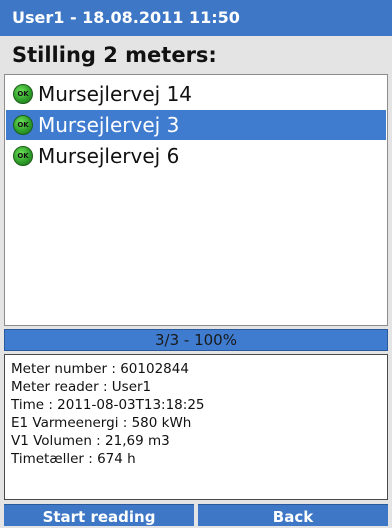 This screenshot has width=392, height=528. Describe the element at coordinates (196, 125) in the screenshot. I see `list-item-meter-1: OK Mursejlervej 3` at that location.